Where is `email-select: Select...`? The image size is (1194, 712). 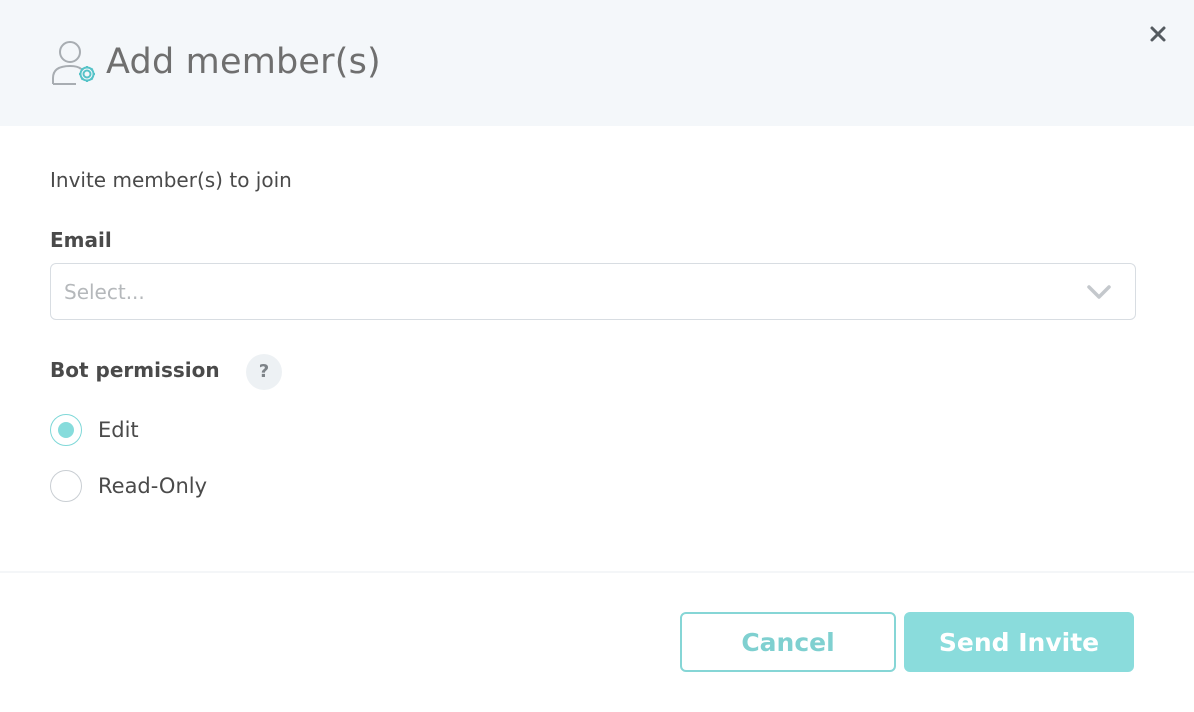
email-select: Select... is located at coordinates (593, 291).